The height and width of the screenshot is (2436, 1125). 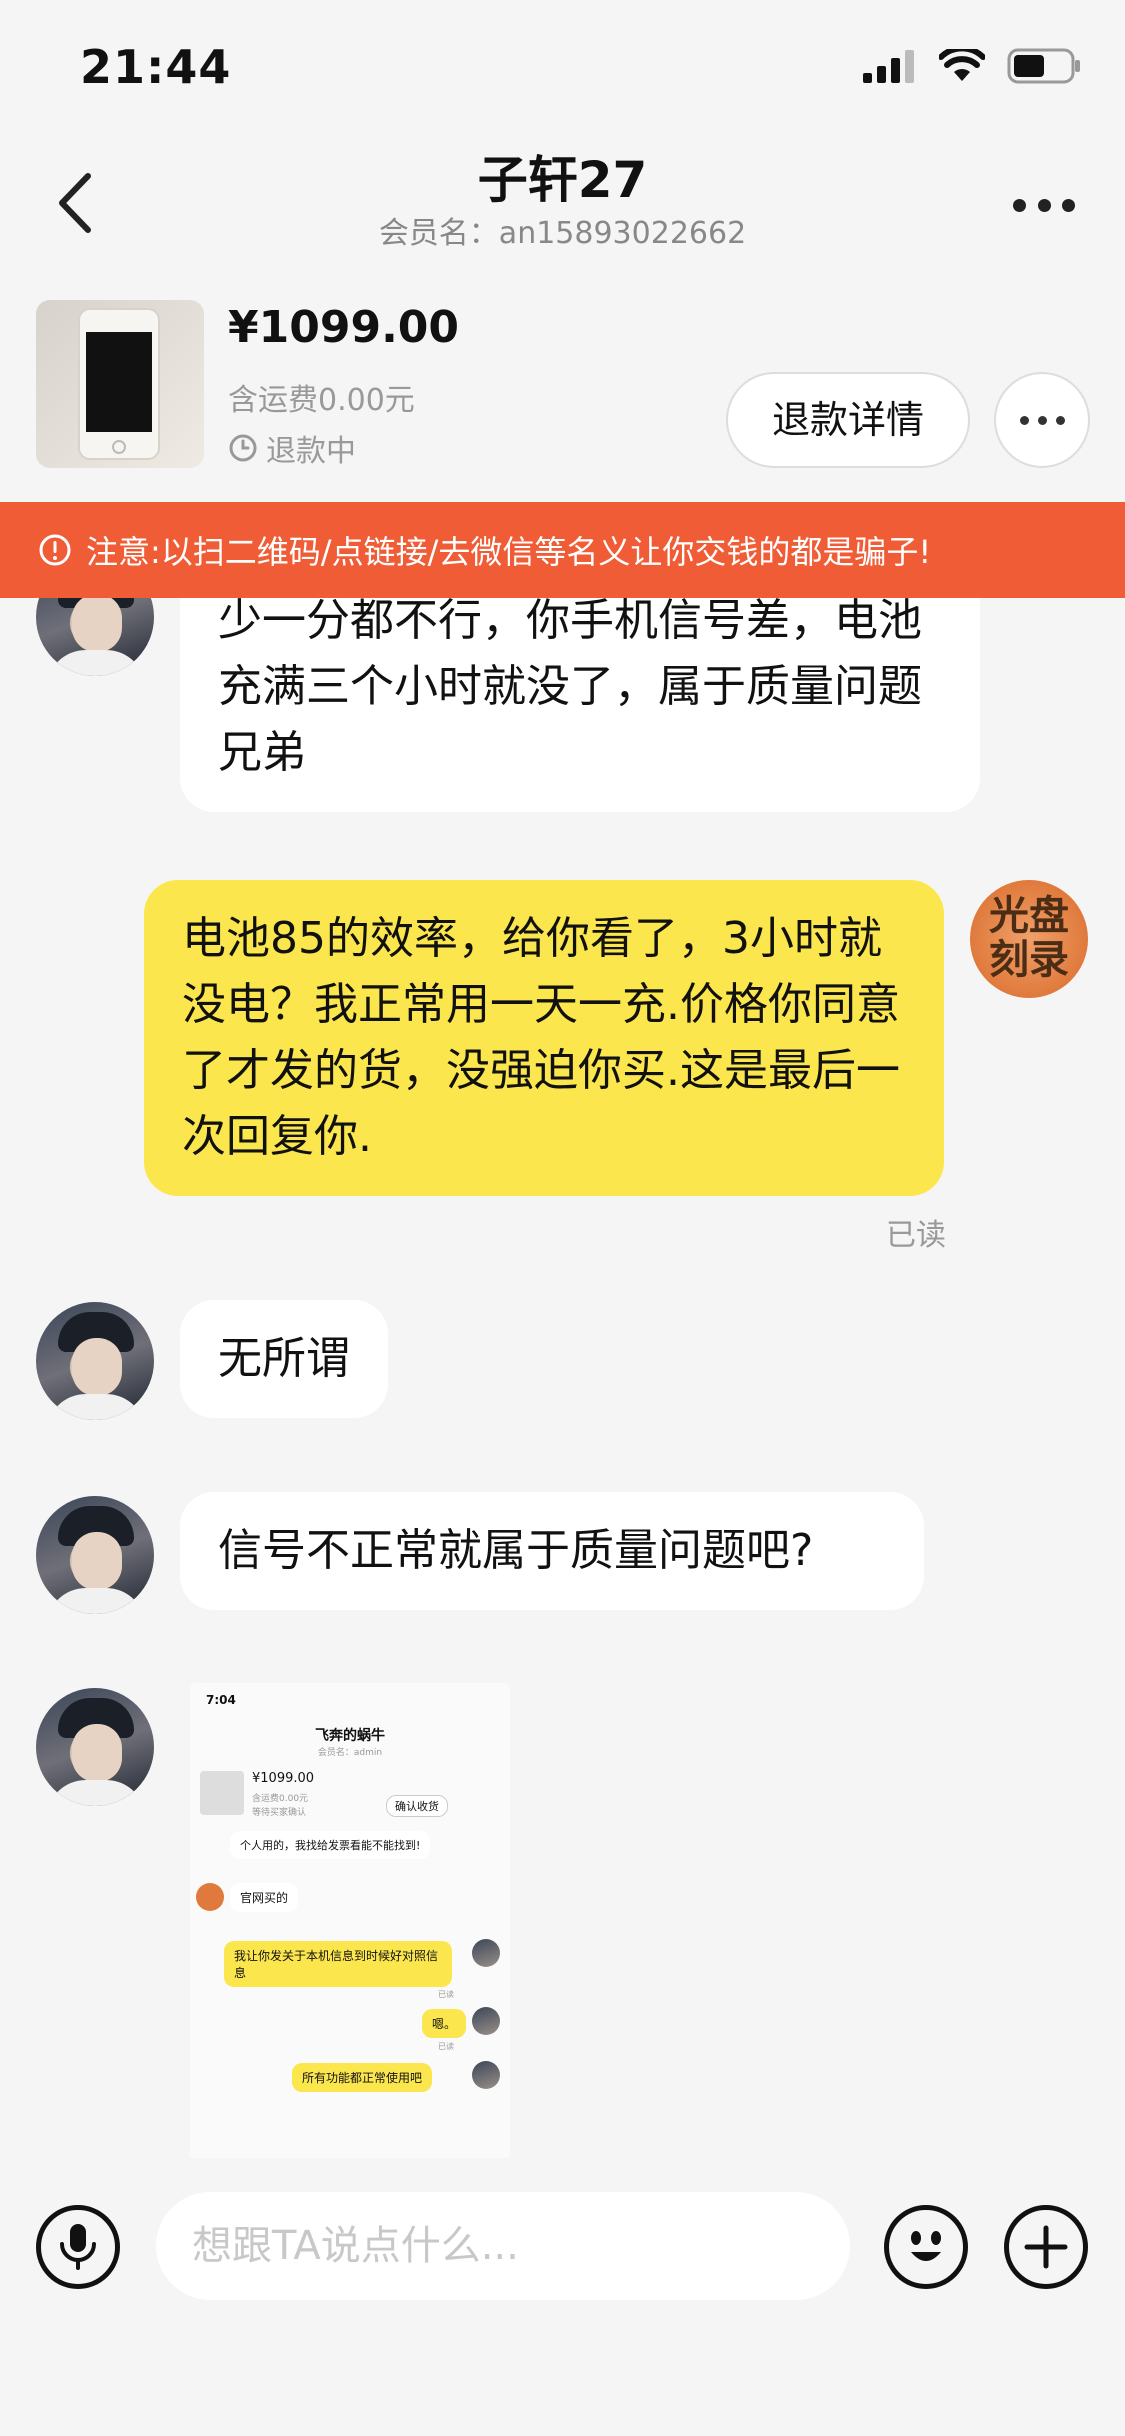 What do you see at coordinates (55, 550) in the screenshot?
I see `alert-circle-icon` at bounding box center [55, 550].